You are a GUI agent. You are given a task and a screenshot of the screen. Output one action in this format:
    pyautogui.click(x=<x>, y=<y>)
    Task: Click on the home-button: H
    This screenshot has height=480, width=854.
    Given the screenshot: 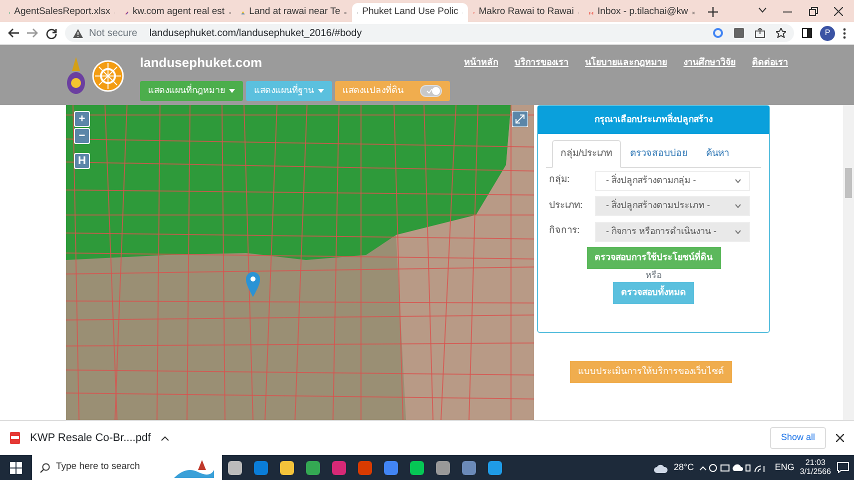 What is the action you would take?
    pyautogui.click(x=82, y=161)
    